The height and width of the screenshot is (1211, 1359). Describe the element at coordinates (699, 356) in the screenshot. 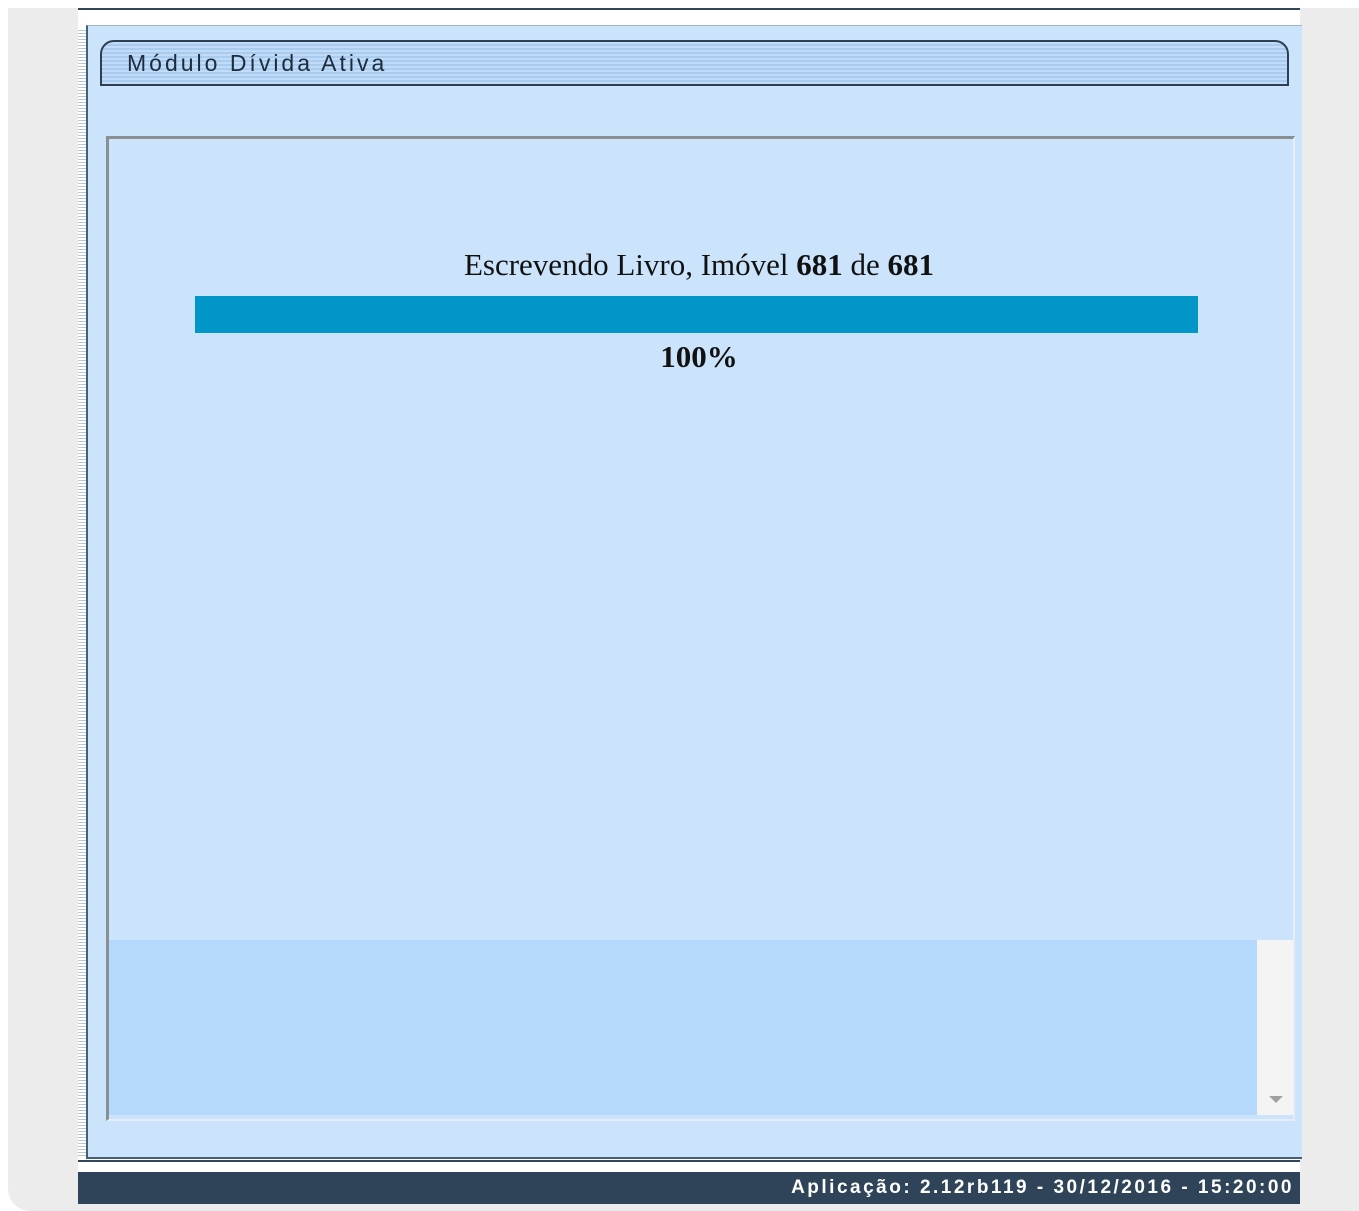

I see `progress-percent: 100%` at that location.